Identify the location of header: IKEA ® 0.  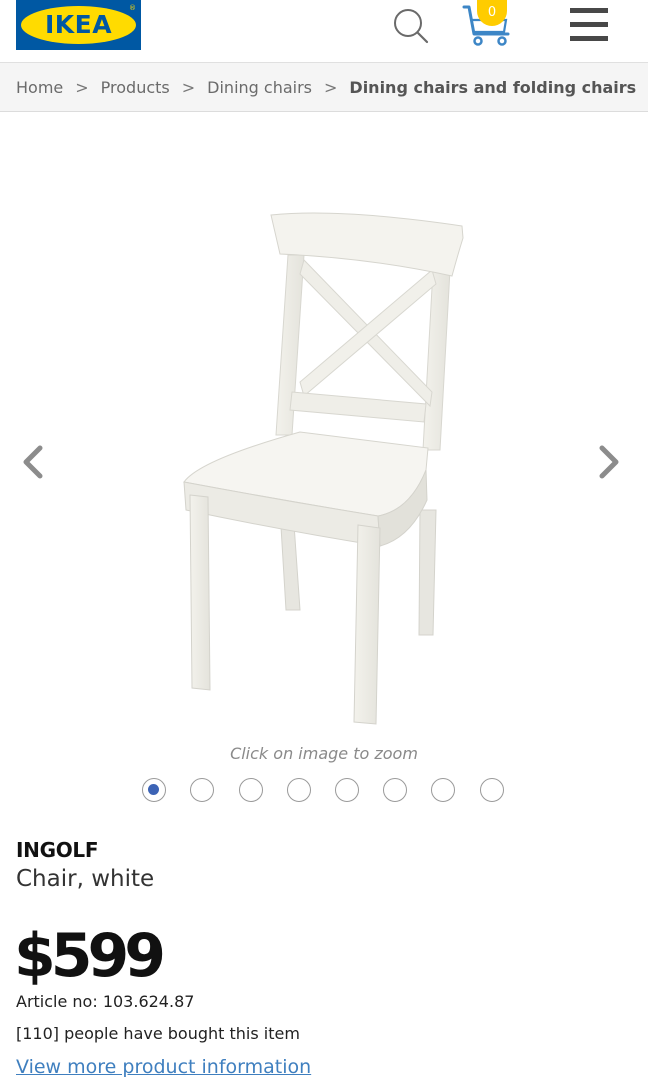
(324, 31).